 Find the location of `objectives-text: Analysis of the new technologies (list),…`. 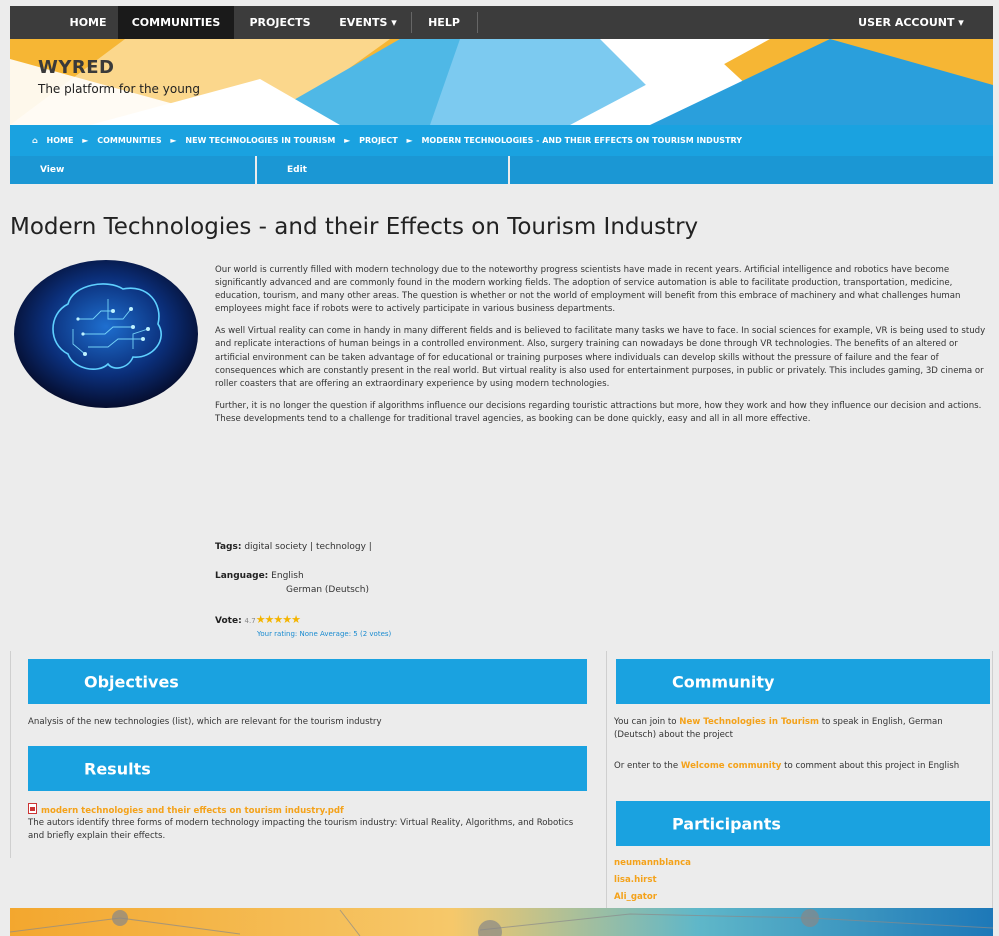

objectives-text: Analysis of the new technologies (list),… is located at coordinates (205, 722).